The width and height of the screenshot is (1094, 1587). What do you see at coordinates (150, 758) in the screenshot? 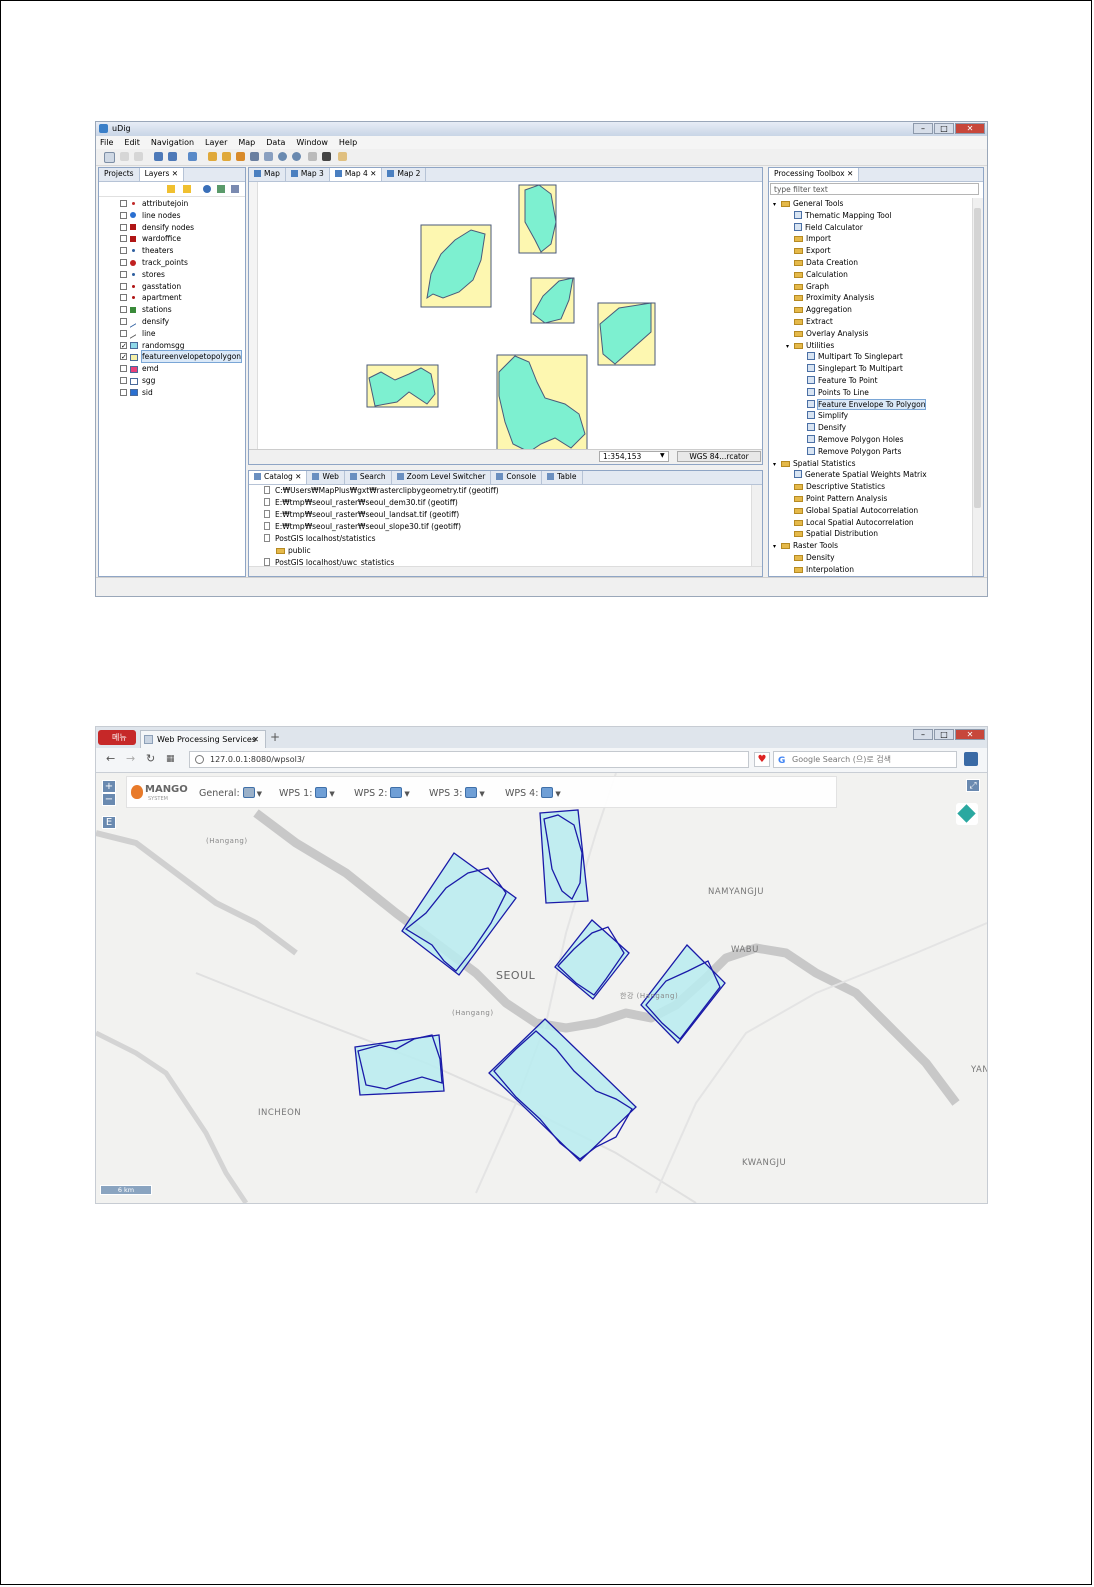
I see `reload-icon: ↻` at bounding box center [150, 758].